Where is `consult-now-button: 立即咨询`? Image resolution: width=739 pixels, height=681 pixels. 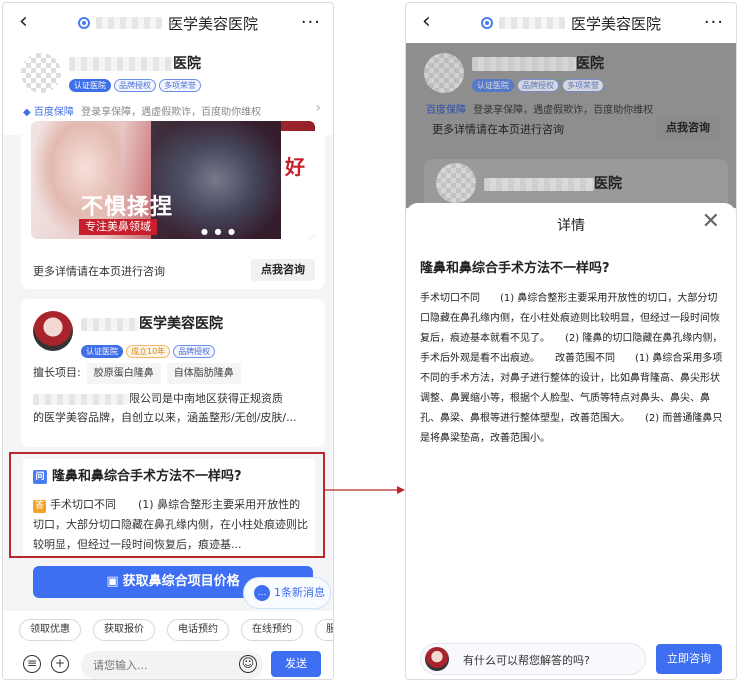 consult-now-button: 立即咨询 is located at coordinates (689, 659).